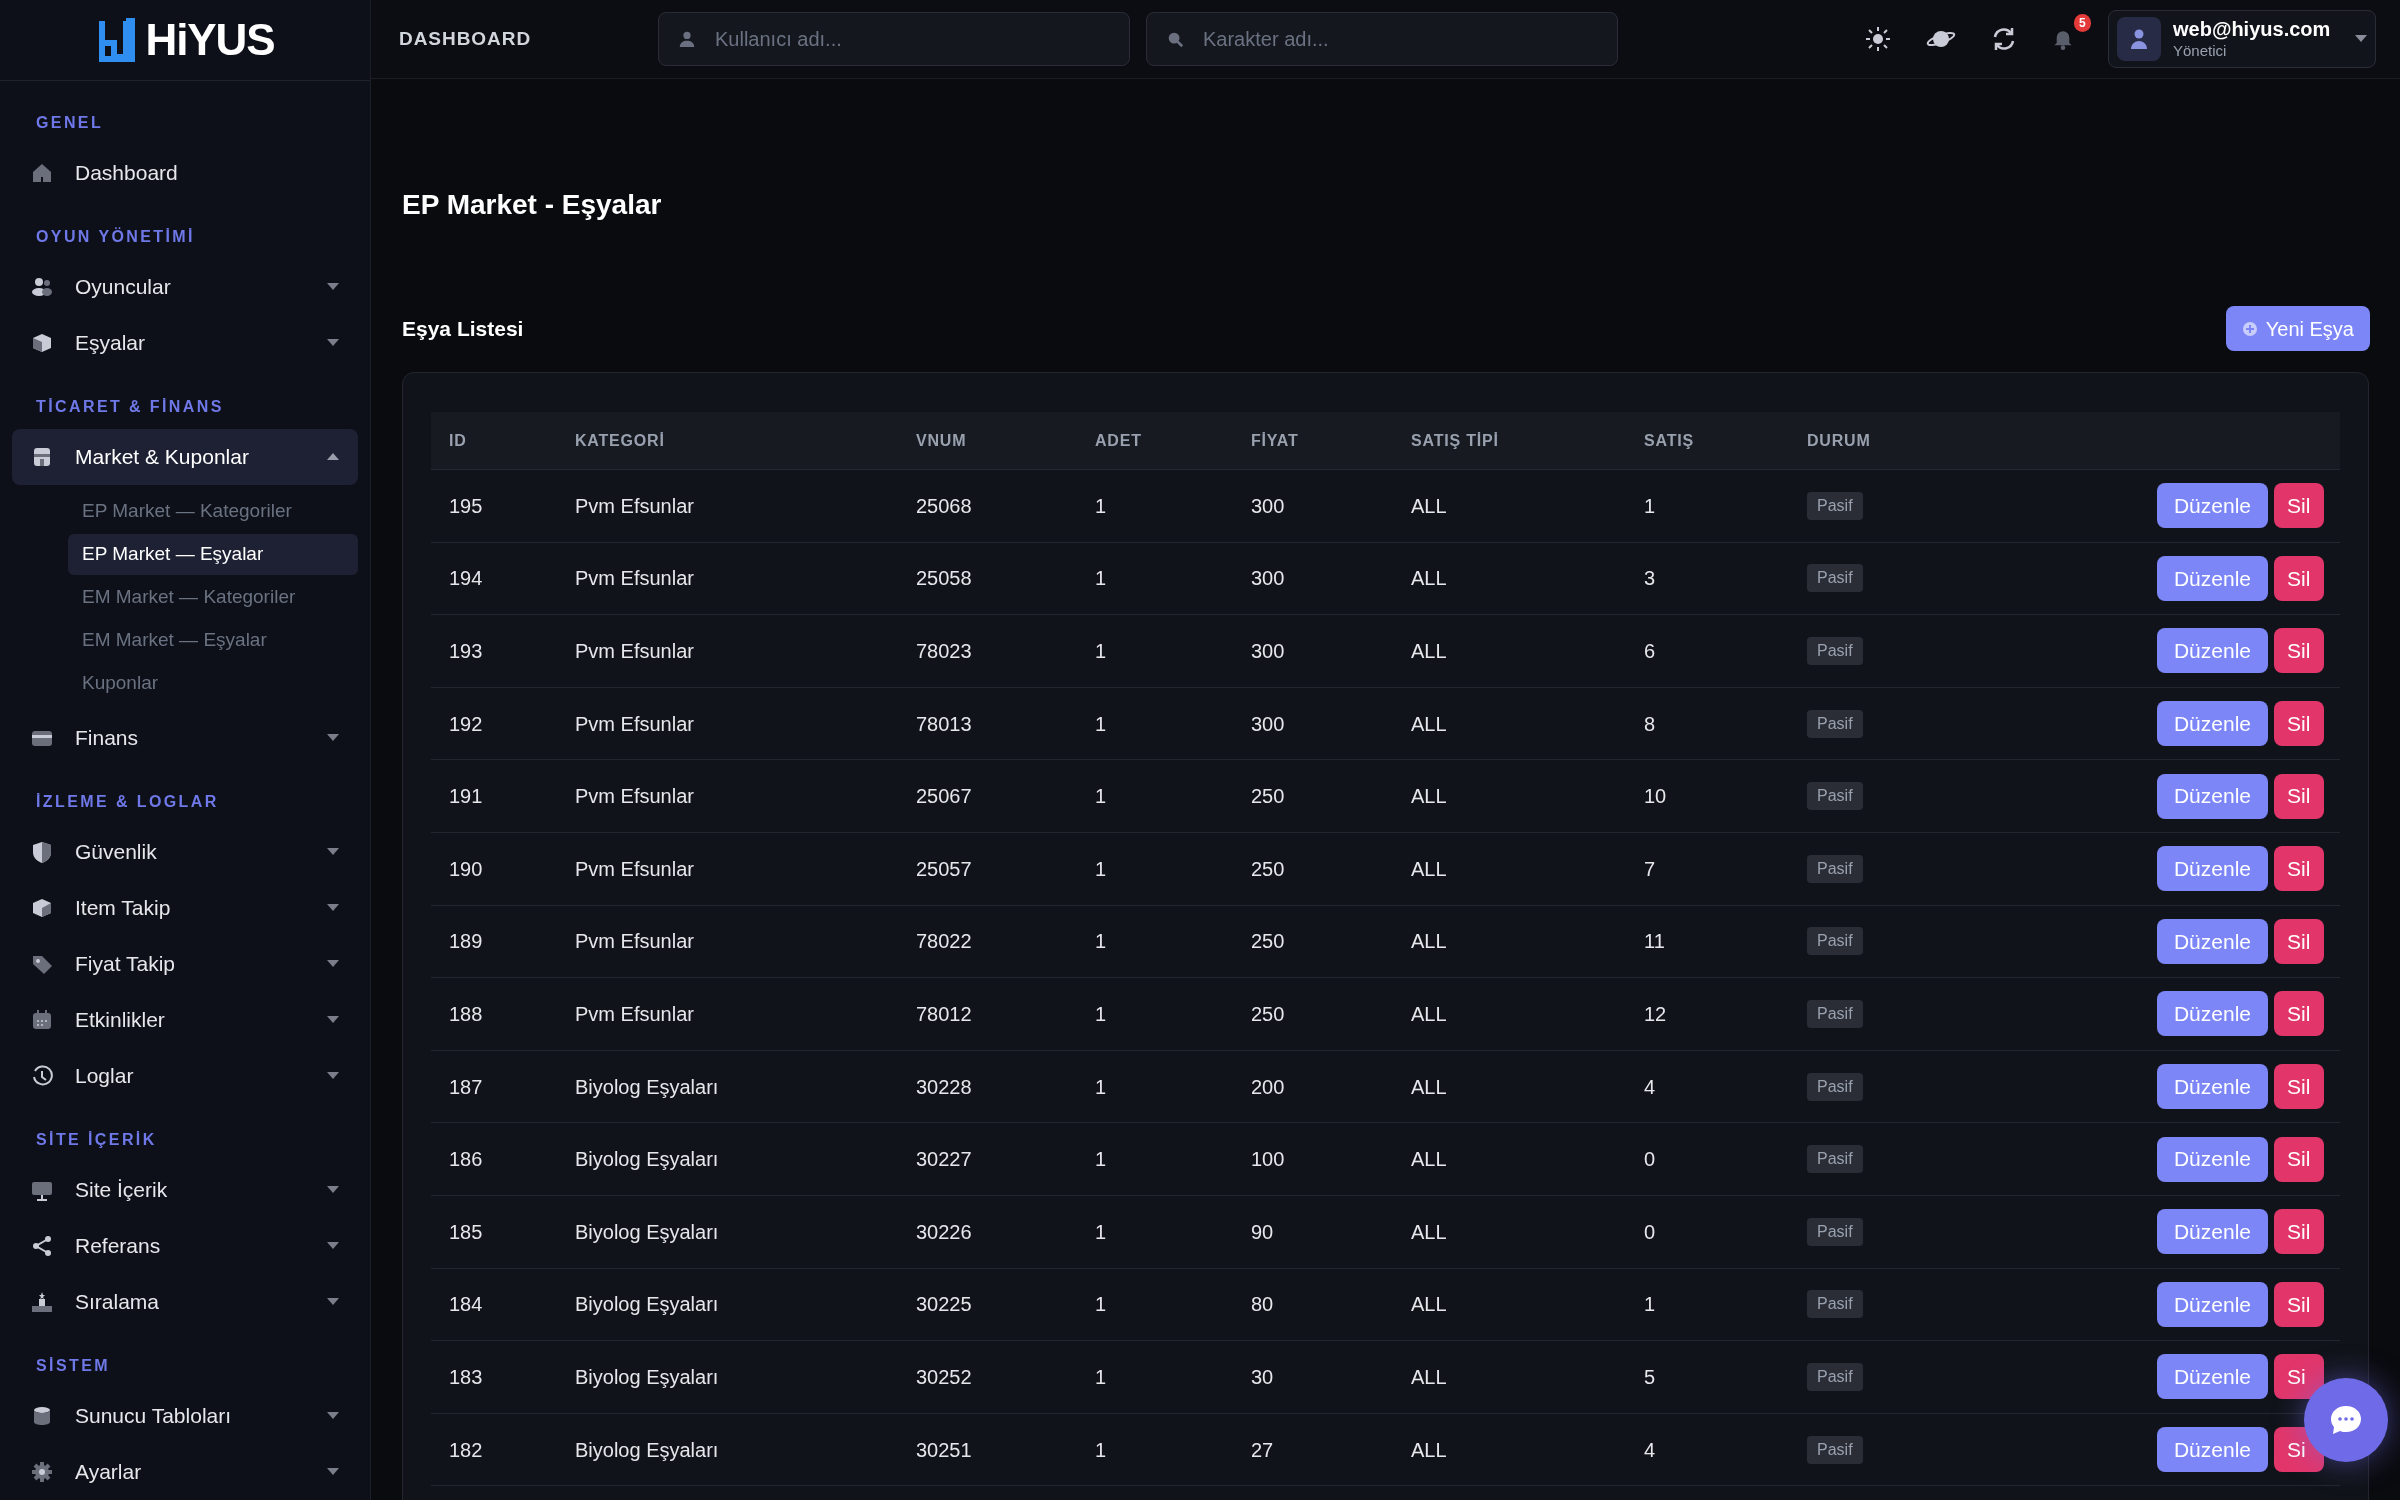 The width and height of the screenshot is (2400, 1500). What do you see at coordinates (213, 597) in the screenshot?
I see `submenu-item: EM Market — Kategoriler` at bounding box center [213, 597].